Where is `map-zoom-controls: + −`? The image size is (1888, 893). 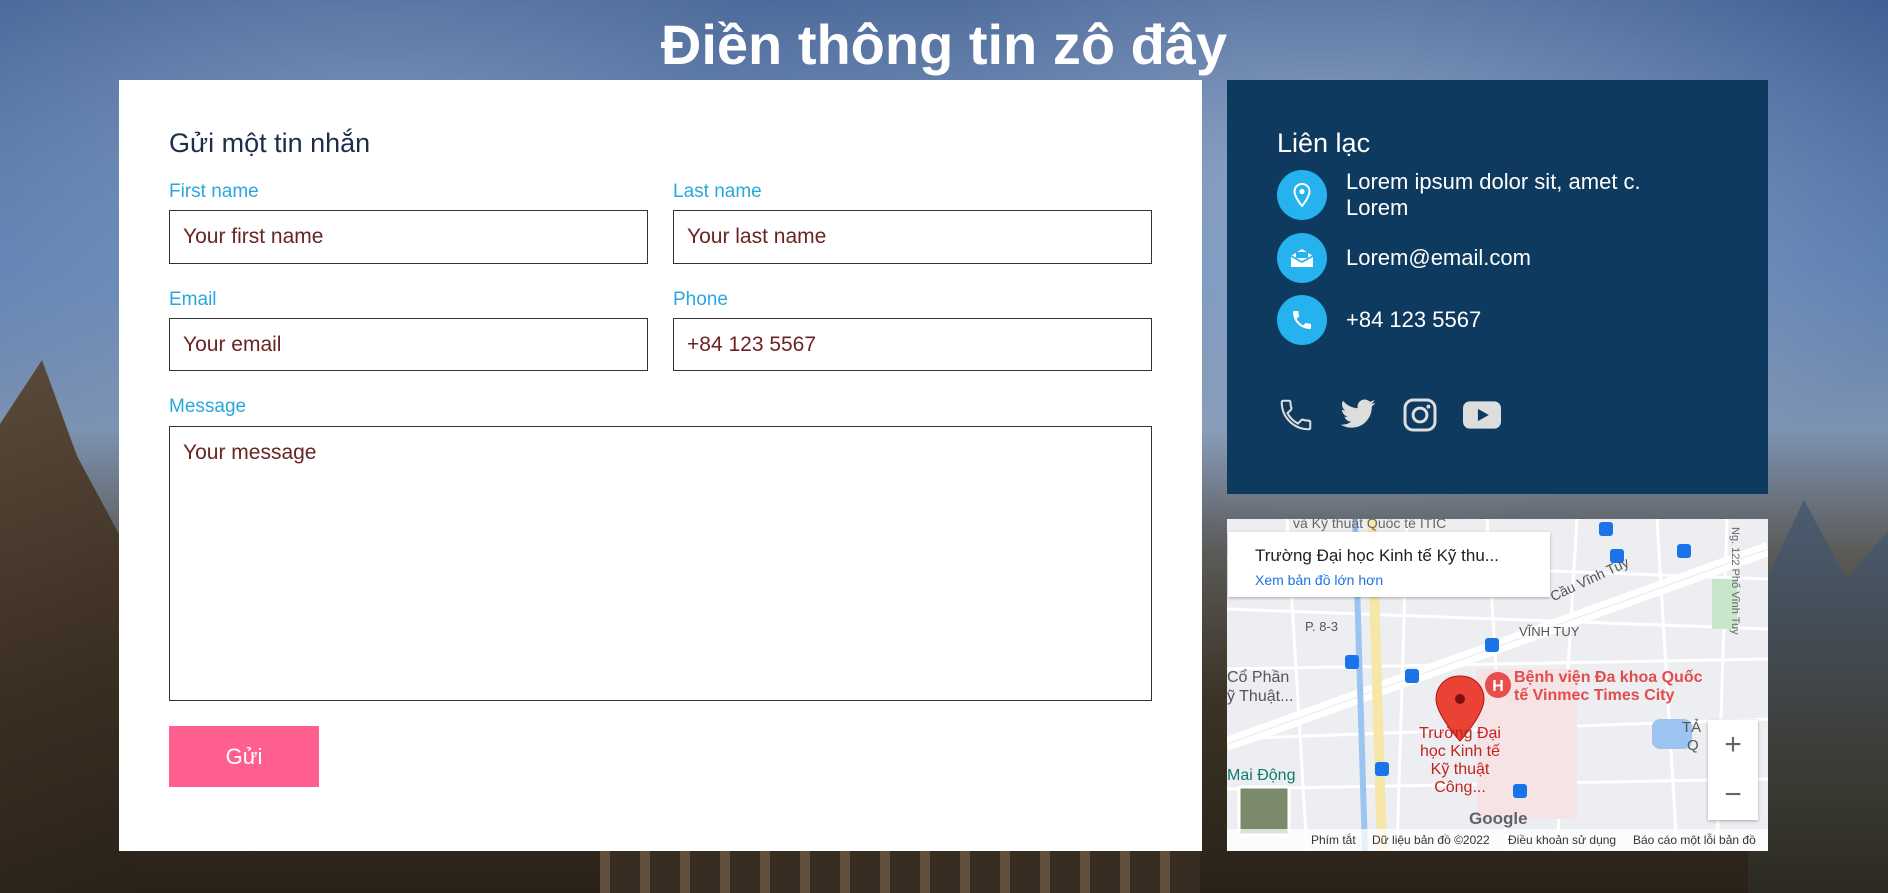
map-zoom-controls: + − is located at coordinates (1733, 770).